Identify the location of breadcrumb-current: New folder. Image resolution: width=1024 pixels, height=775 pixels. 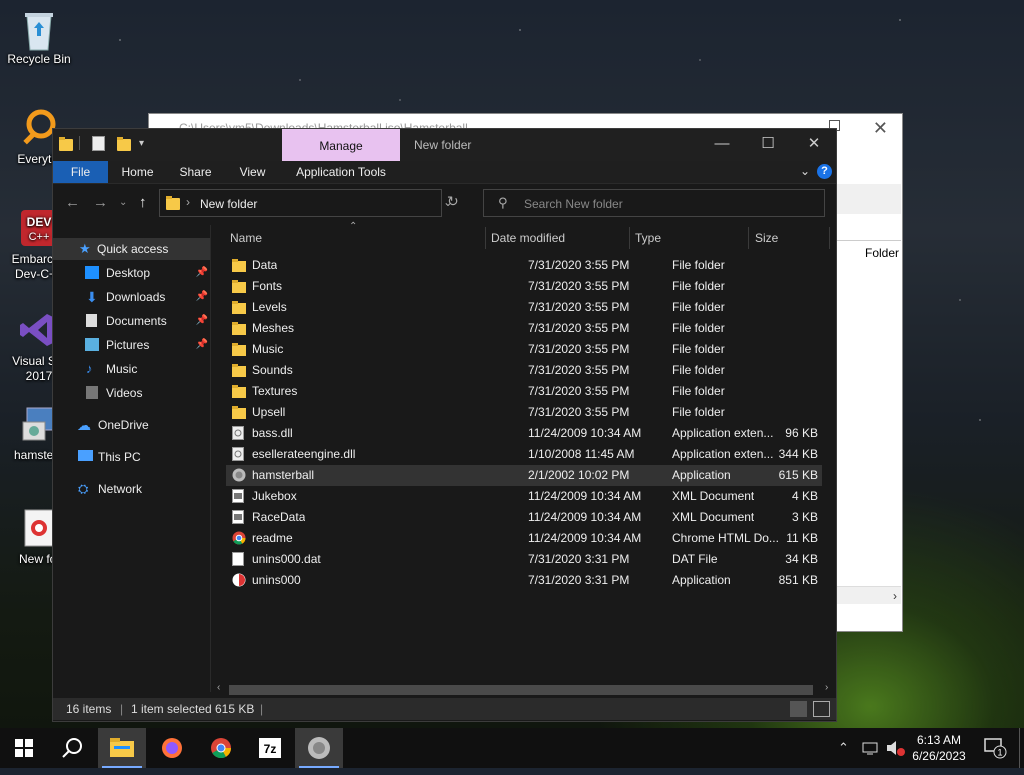
(228, 204).